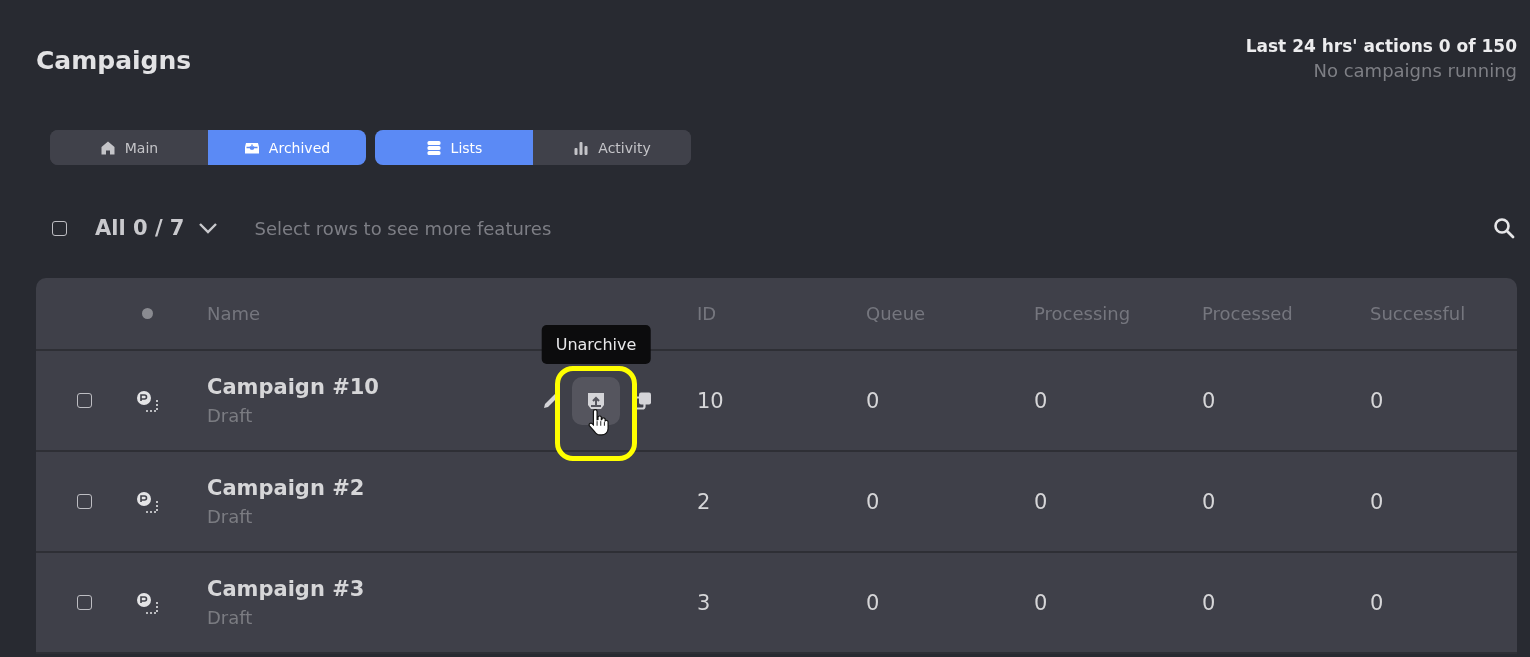 The height and width of the screenshot is (657, 1530). I want to click on list-icon, so click(433, 147).